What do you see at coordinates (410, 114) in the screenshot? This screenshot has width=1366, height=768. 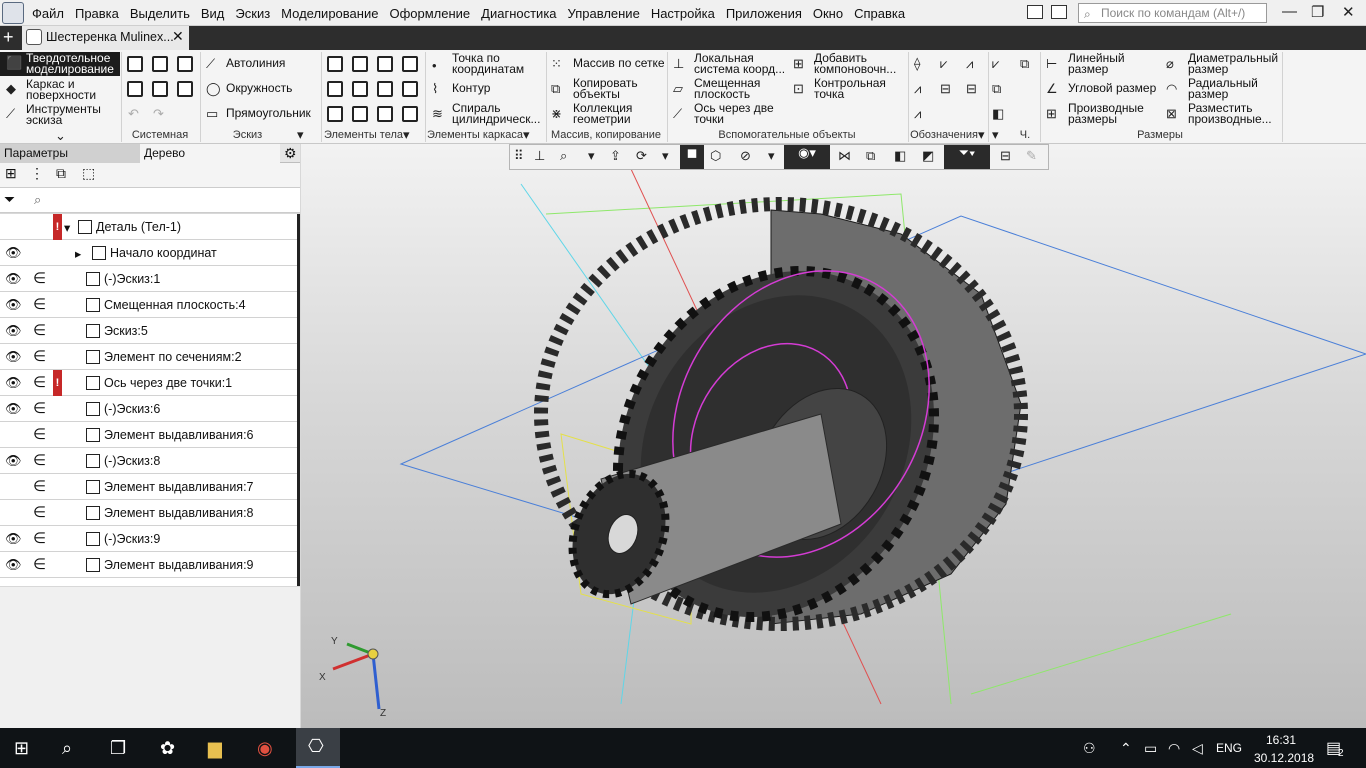 I see `rib-icon` at bounding box center [410, 114].